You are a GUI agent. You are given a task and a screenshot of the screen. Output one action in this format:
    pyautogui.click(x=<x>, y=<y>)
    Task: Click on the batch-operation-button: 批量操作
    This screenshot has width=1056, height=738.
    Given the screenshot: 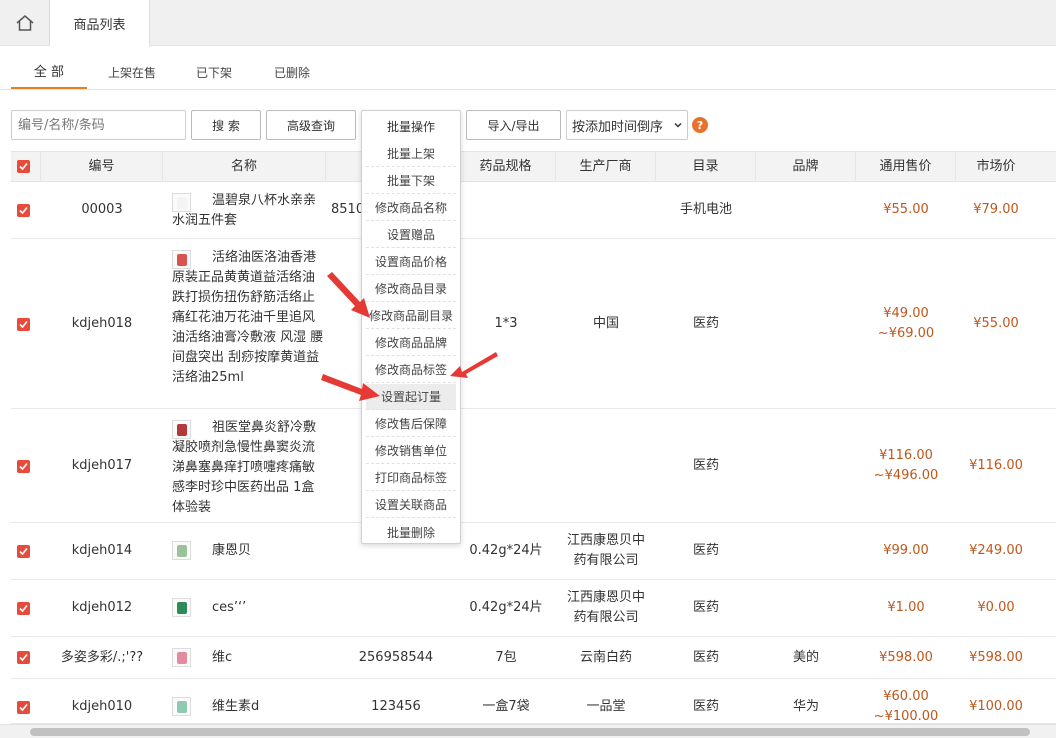 What is the action you would take?
    pyautogui.click(x=411, y=126)
    